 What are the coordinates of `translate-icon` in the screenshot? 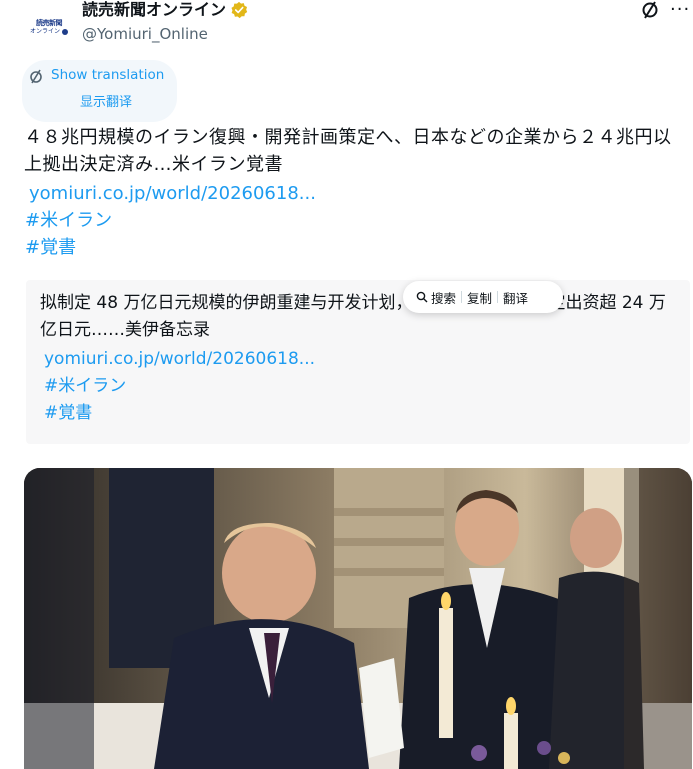 It's located at (36, 76).